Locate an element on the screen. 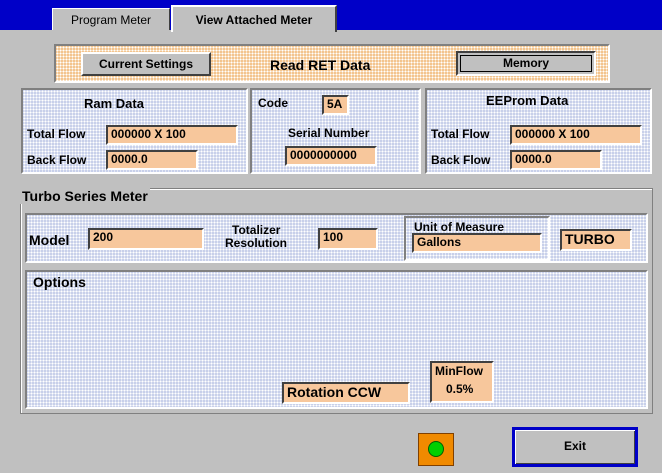 The height and width of the screenshot is (473, 662). tab-view-attached-meter: View Attached Meter is located at coordinates (254, 18).